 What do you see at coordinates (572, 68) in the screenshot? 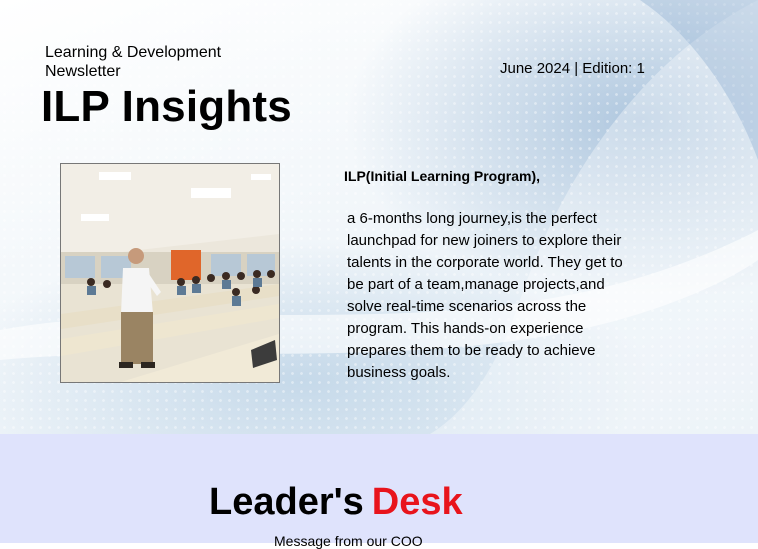
I see `edition-label: June 2024 | Edition: 1` at bounding box center [572, 68].